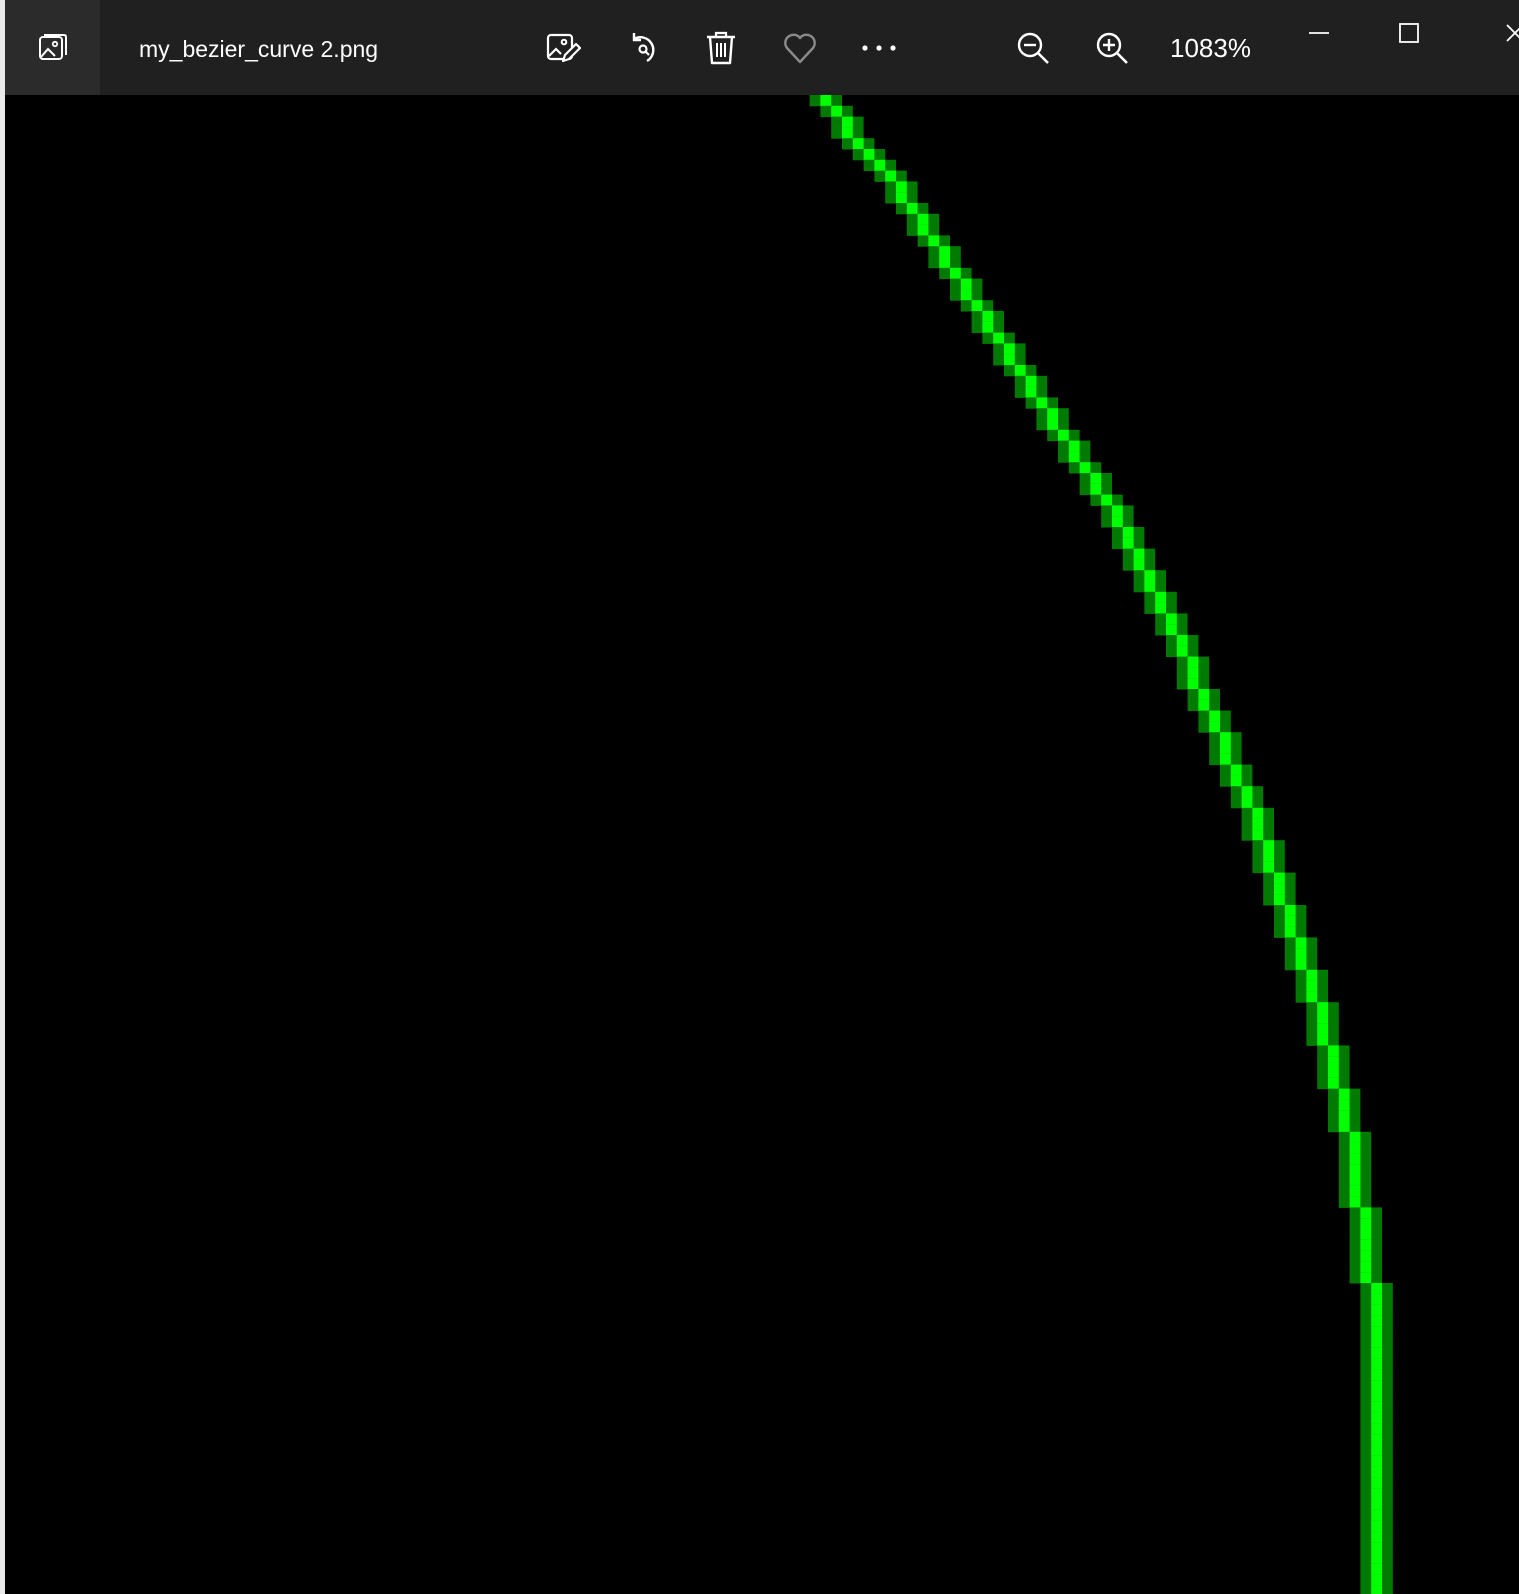 This screenshot has height=1594, width=1519. What do you see at coordinates (1319, 33) in the screenshot?
I see `minimize-button` at bounding box center [1319, 33].